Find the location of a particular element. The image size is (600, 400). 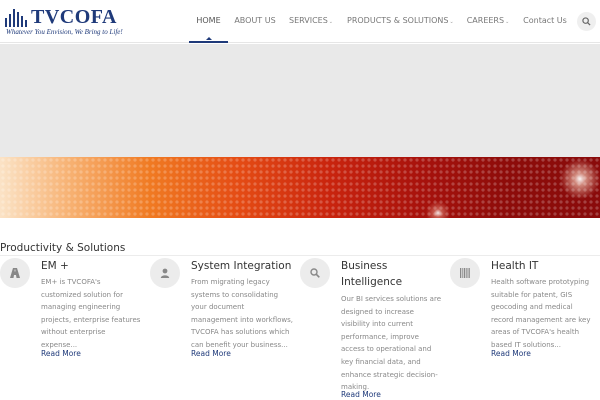

card-description-line: customized solution for is located at coordinates (82, 294).